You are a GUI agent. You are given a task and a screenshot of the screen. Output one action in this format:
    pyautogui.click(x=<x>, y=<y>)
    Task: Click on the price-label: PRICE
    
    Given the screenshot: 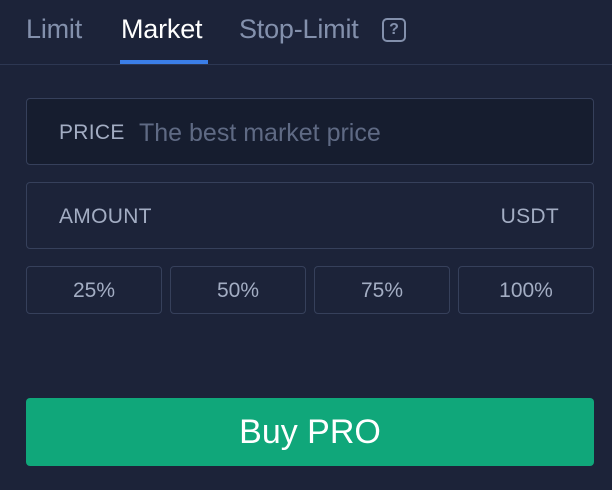 What is the action you would take?
    pyautogui.click(x=92, y=132)
    